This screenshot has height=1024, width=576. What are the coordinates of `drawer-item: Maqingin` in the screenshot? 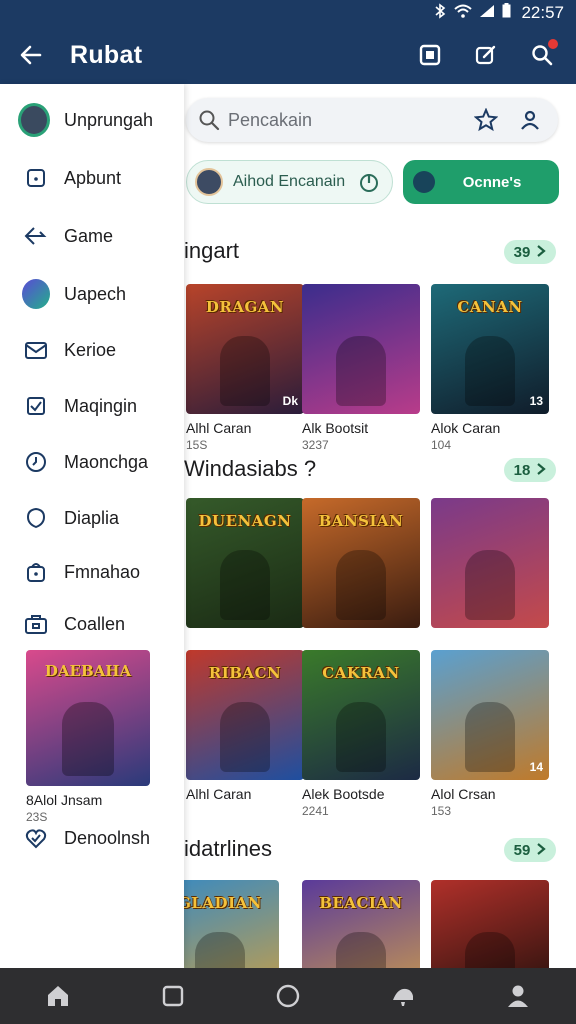 It's located at (92, 406).